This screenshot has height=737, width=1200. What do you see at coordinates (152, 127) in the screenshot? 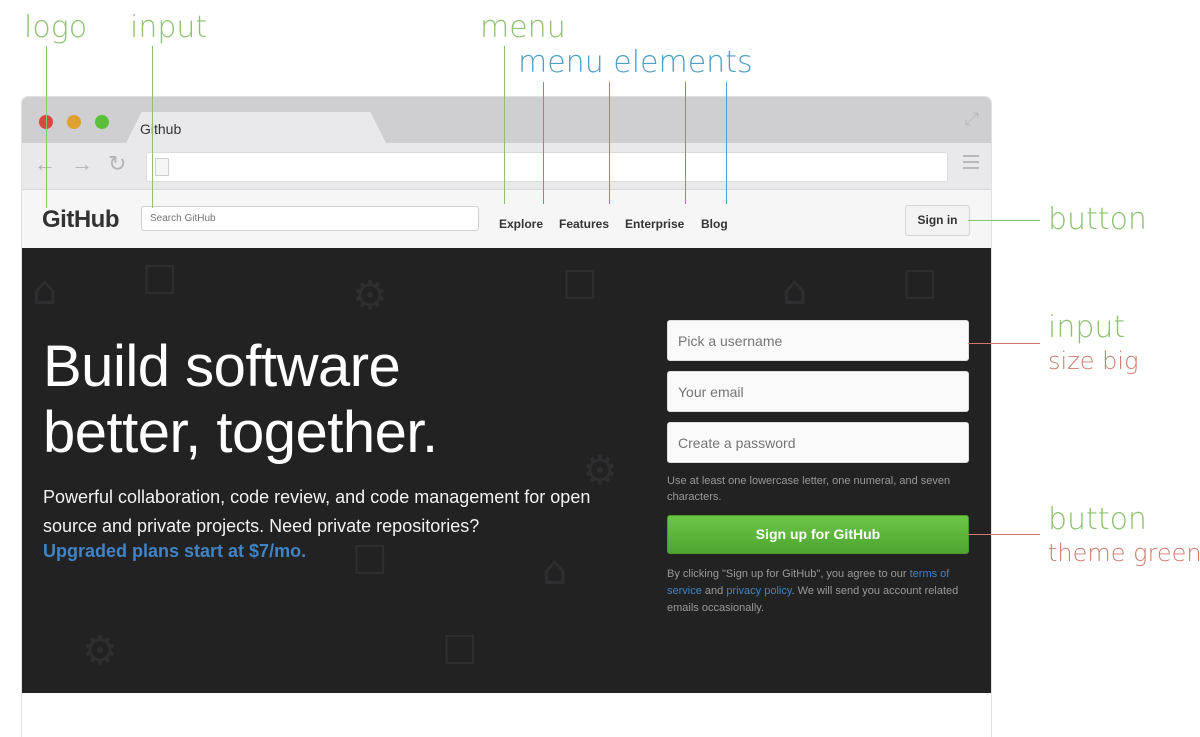
I see `input-leader-line` at bounding box center [152, 127].